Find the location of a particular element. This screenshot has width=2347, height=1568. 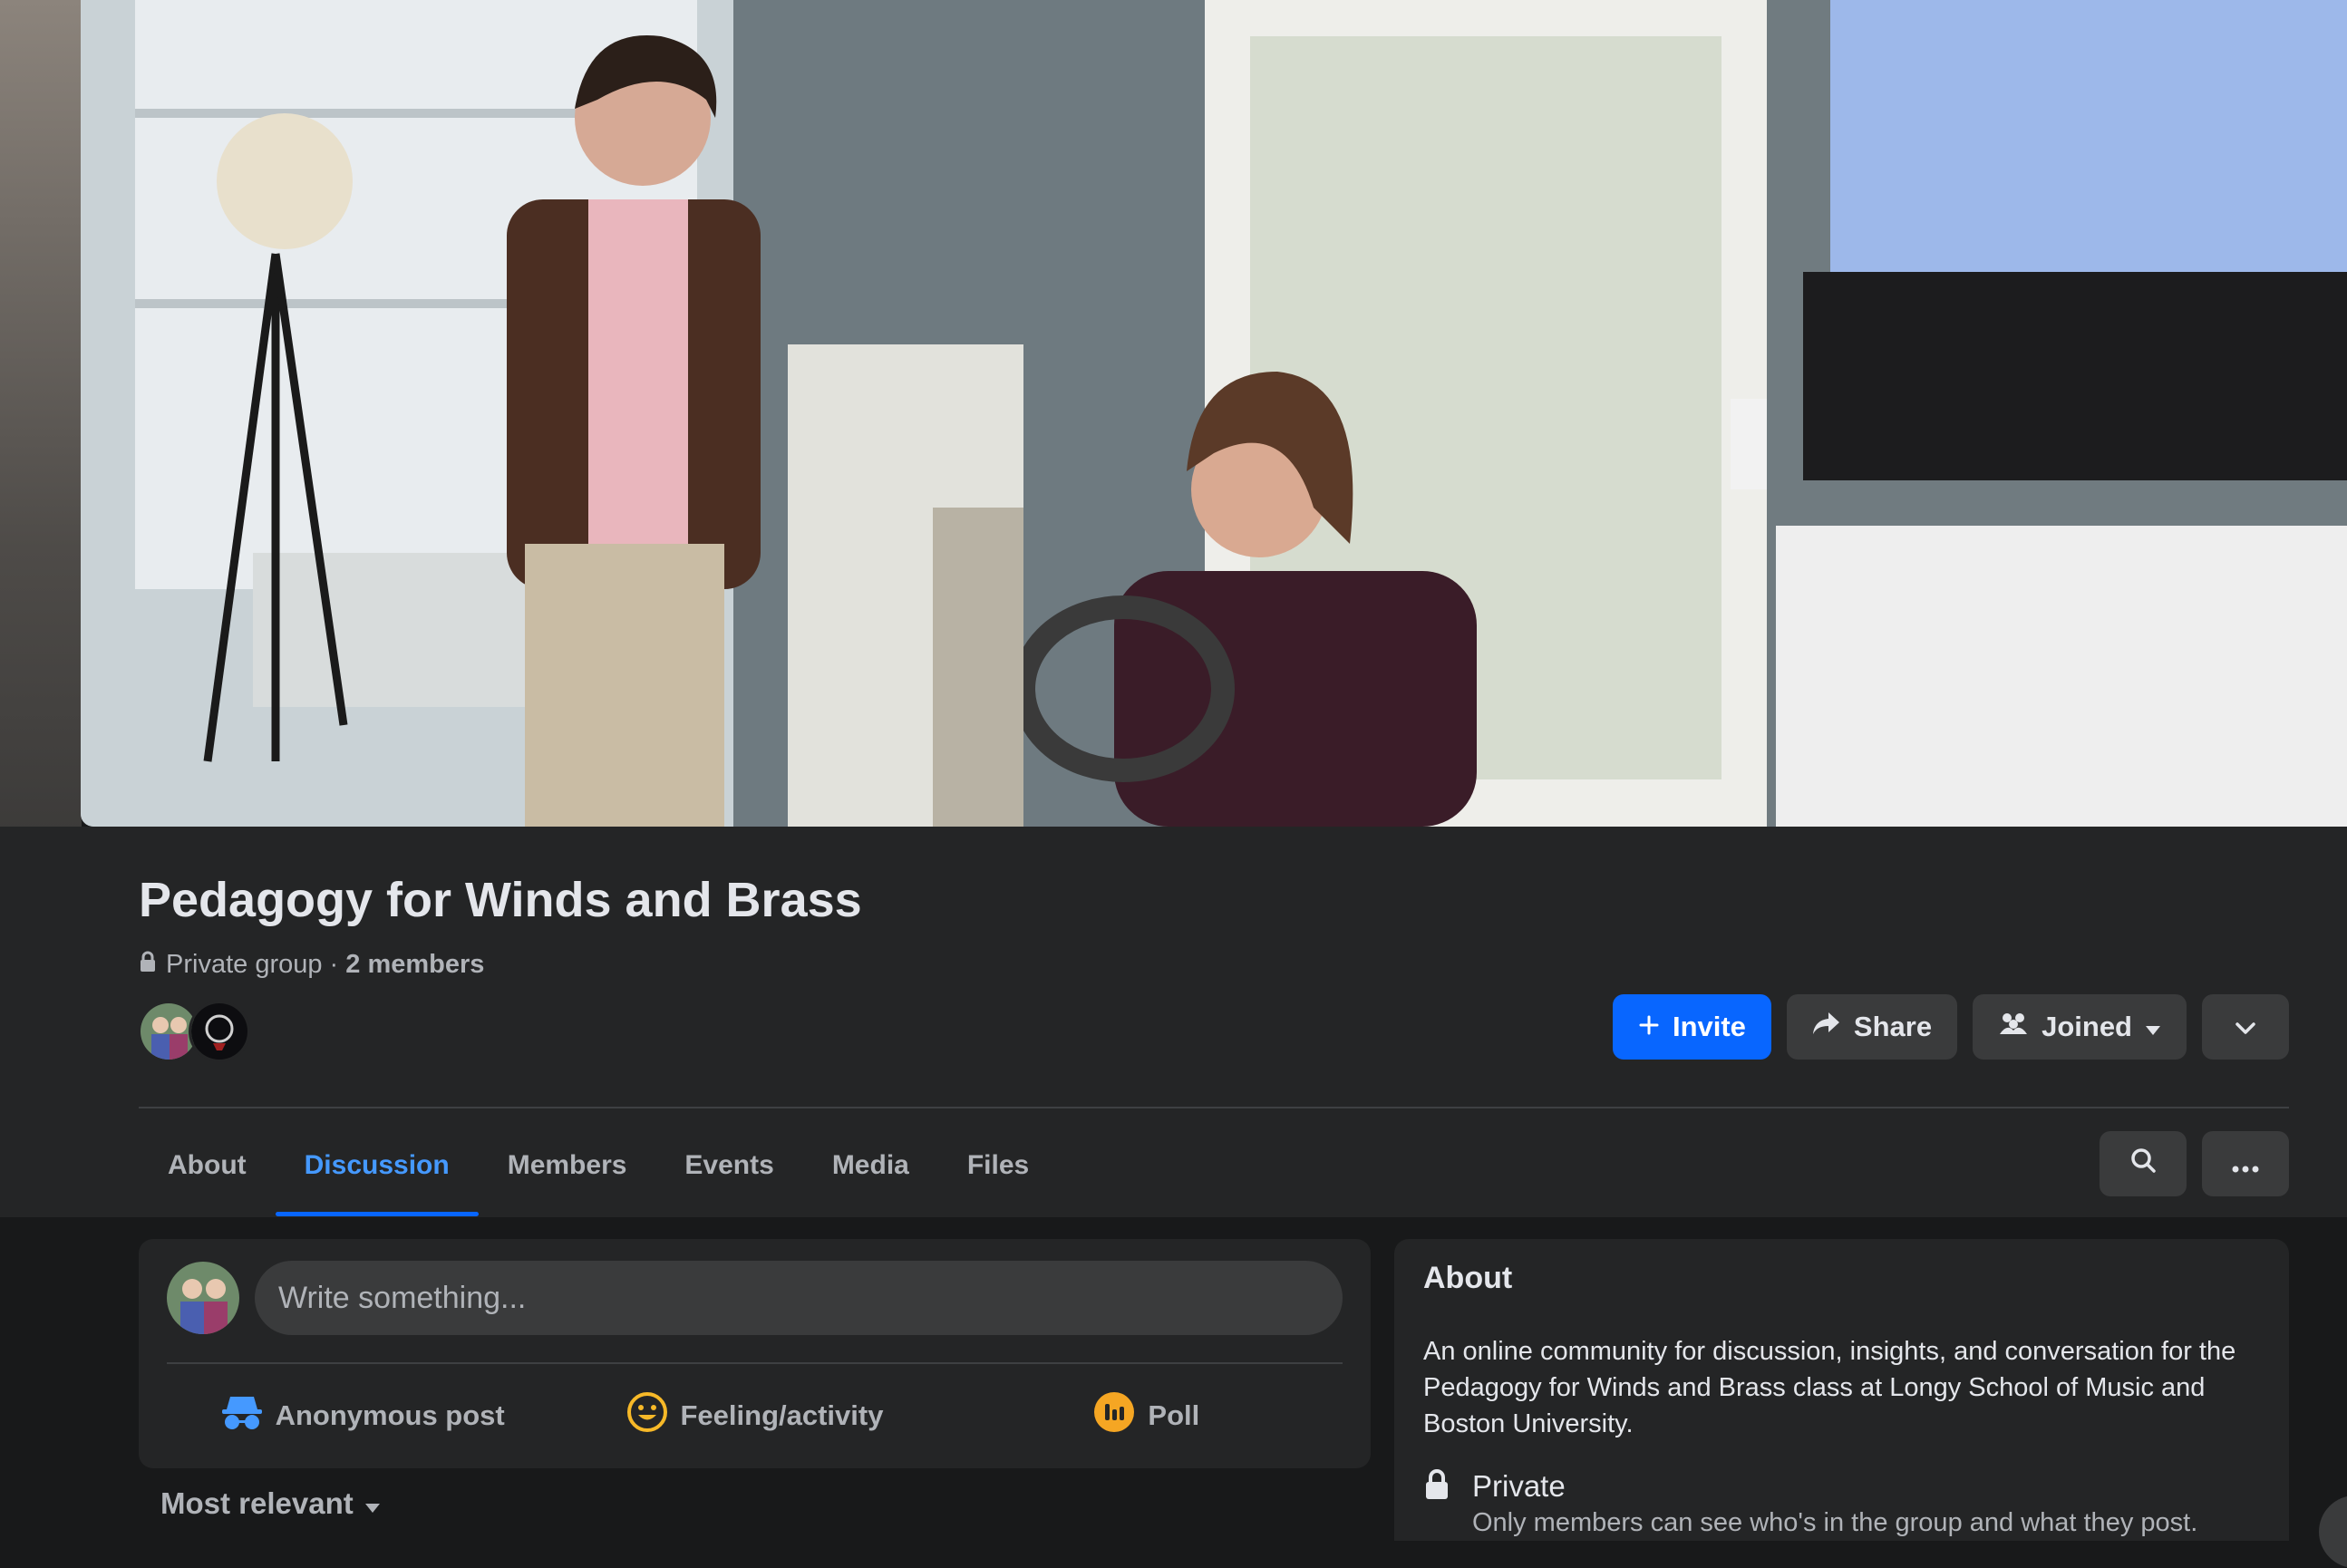

more-header-options-button is located at coordinates (2245, 1027).